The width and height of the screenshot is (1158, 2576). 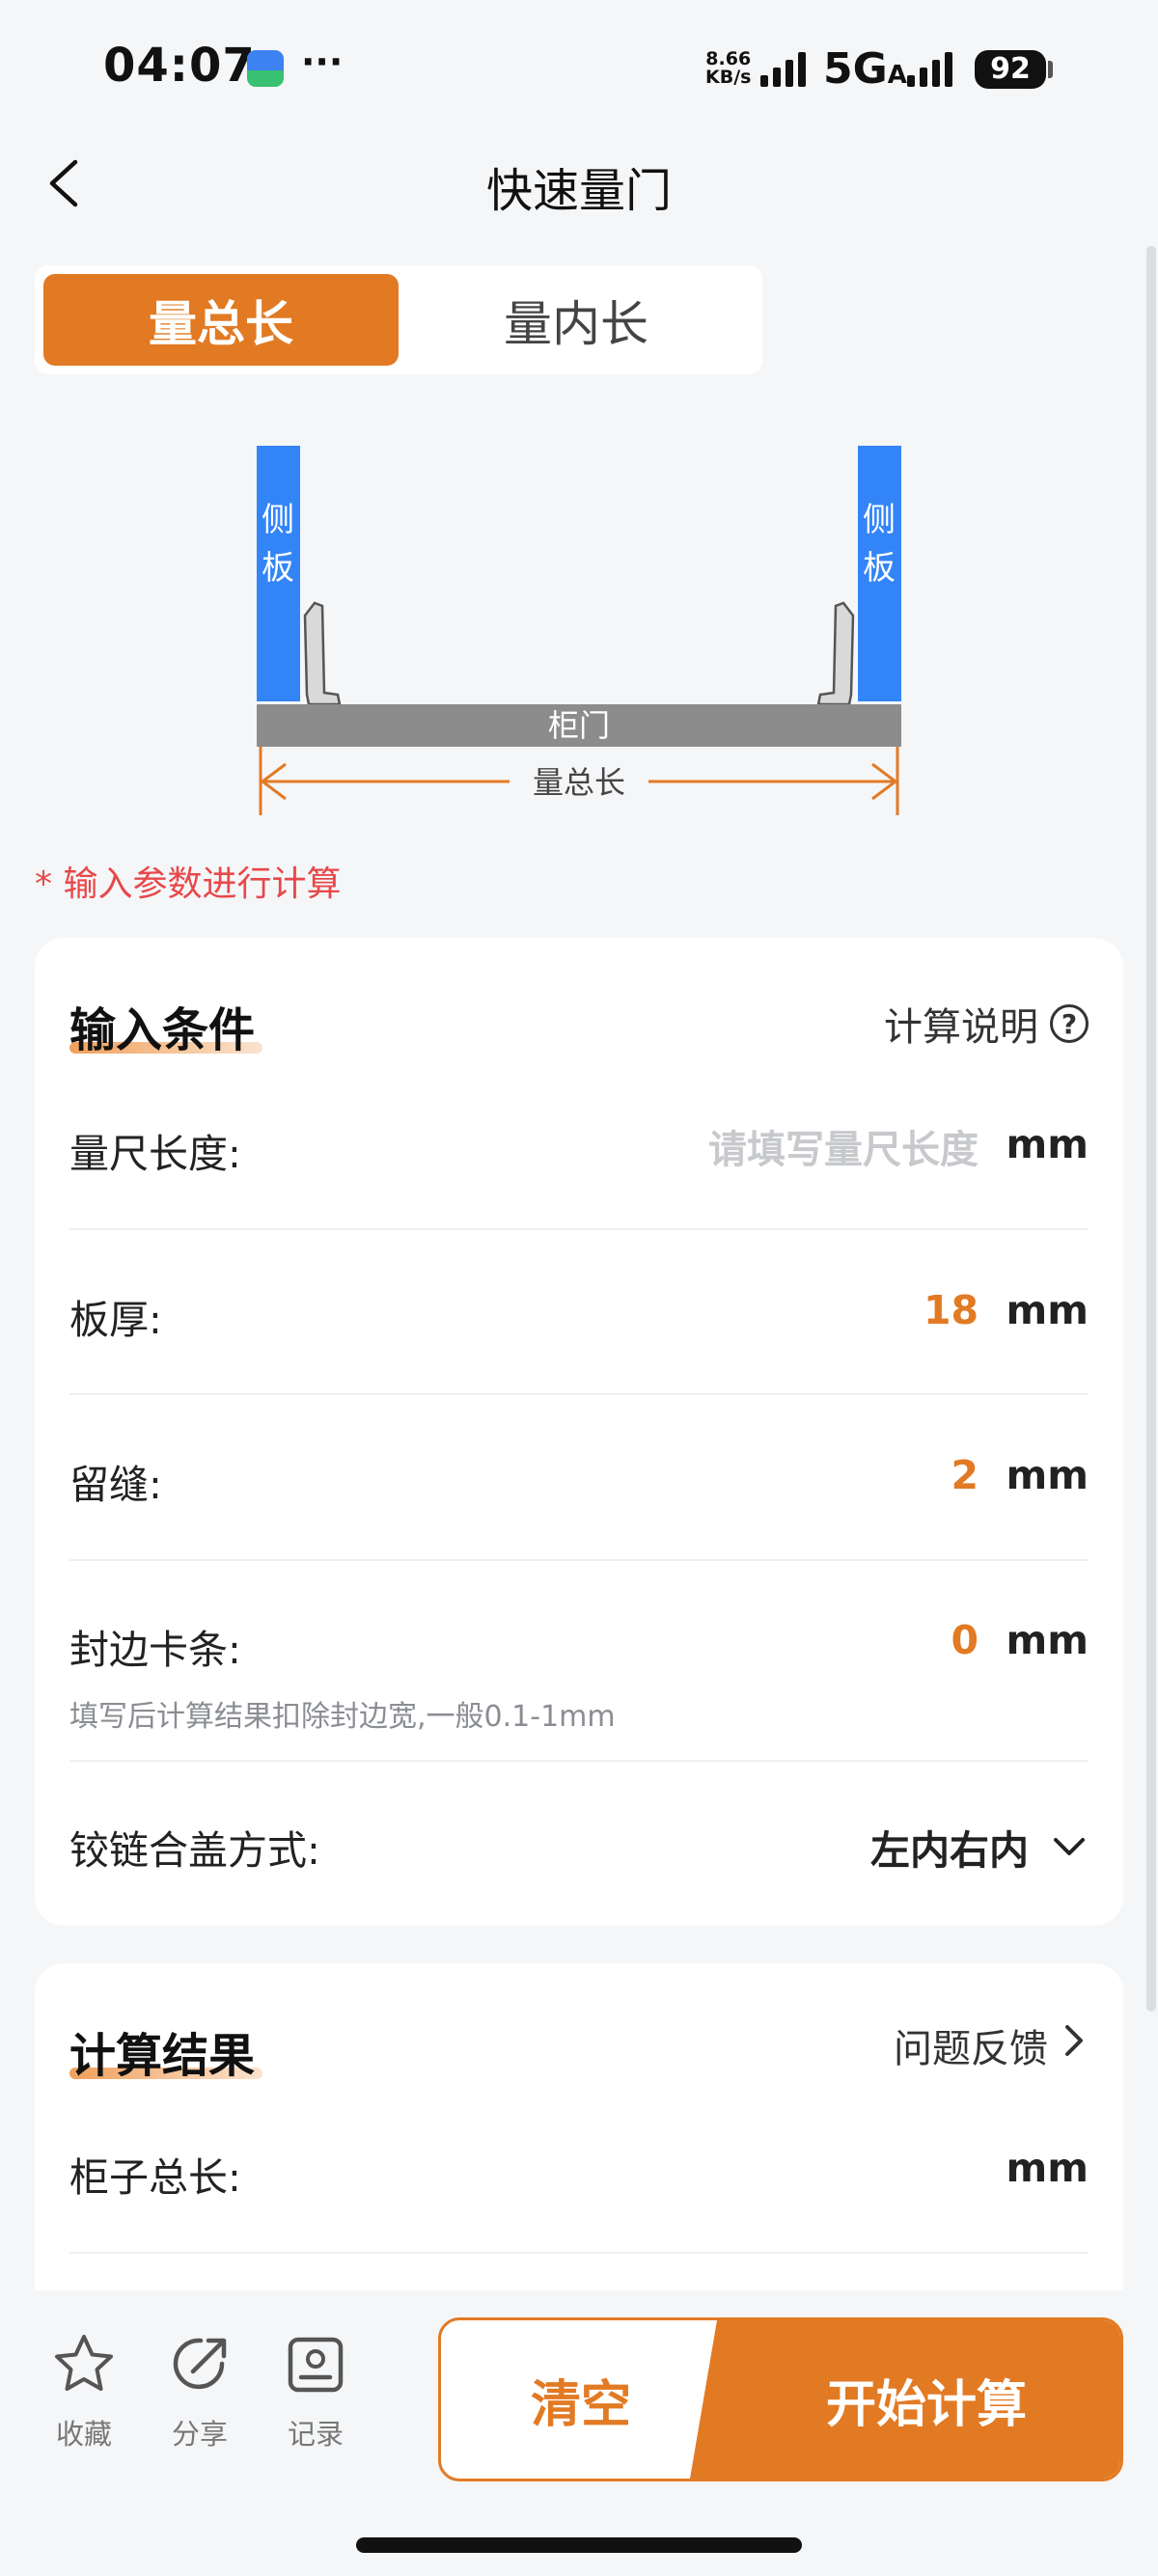 I want to click on edge-strip-unit: mm, so click(x=1047, y=1640).